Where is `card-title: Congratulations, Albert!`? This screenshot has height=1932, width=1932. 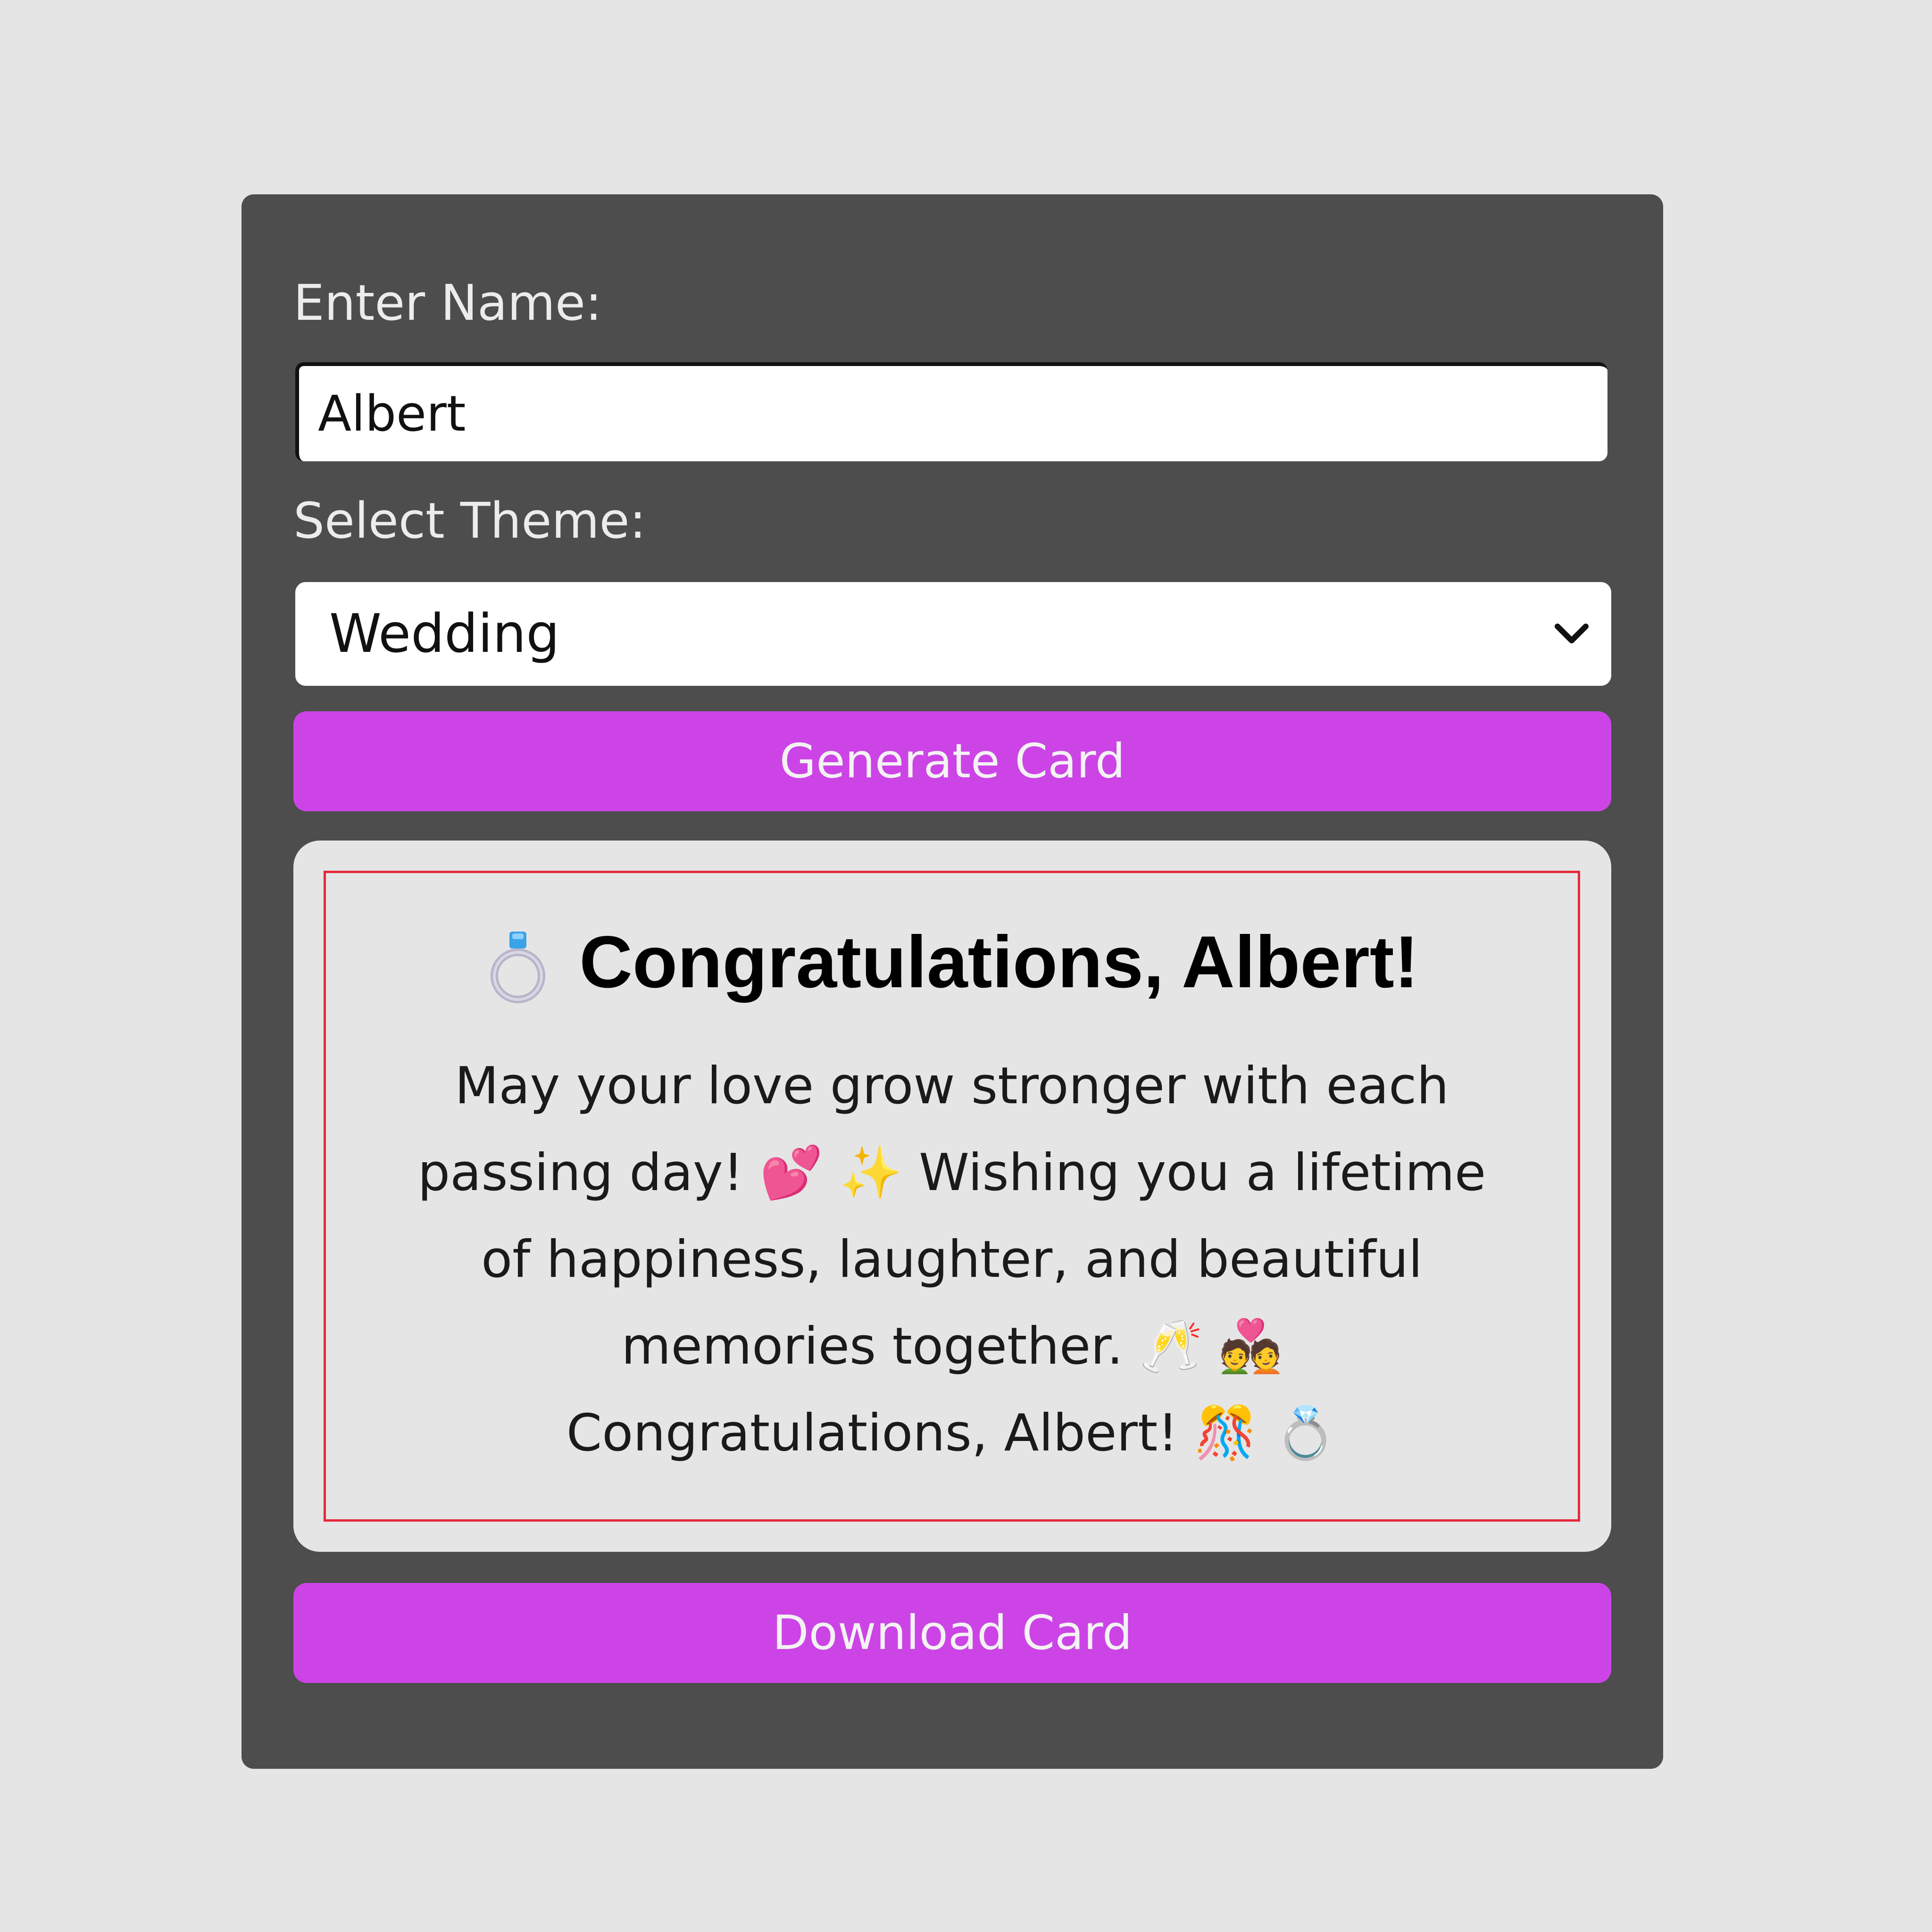
card-title: Congratulations, Albert! is located at coordinates (952, 963).